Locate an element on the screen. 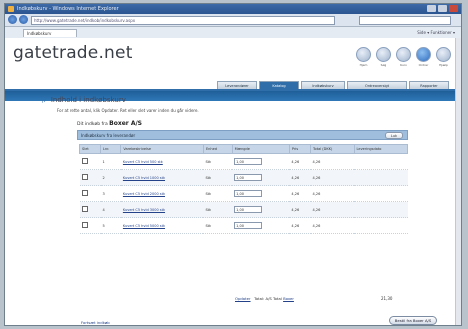 This screenshot has width=468, height=329. nav-tab-suppliers: Leverandører is located at coordinates (237, 85).